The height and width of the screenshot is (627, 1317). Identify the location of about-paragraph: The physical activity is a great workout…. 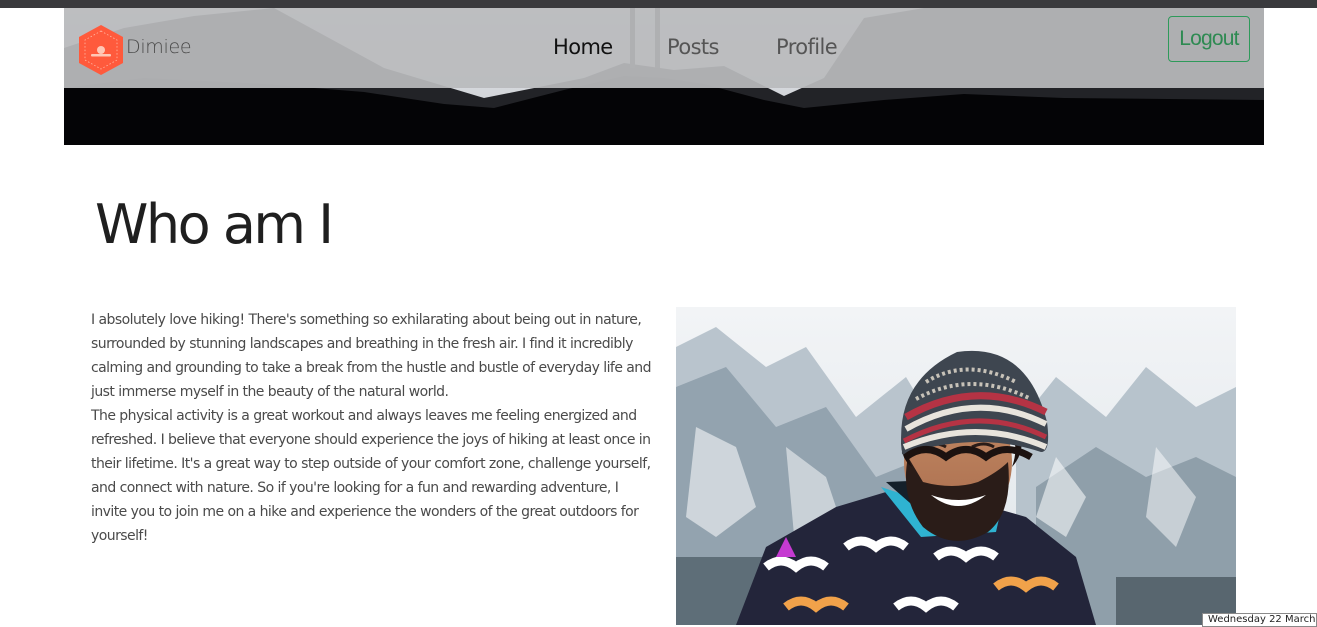
(371, 476).